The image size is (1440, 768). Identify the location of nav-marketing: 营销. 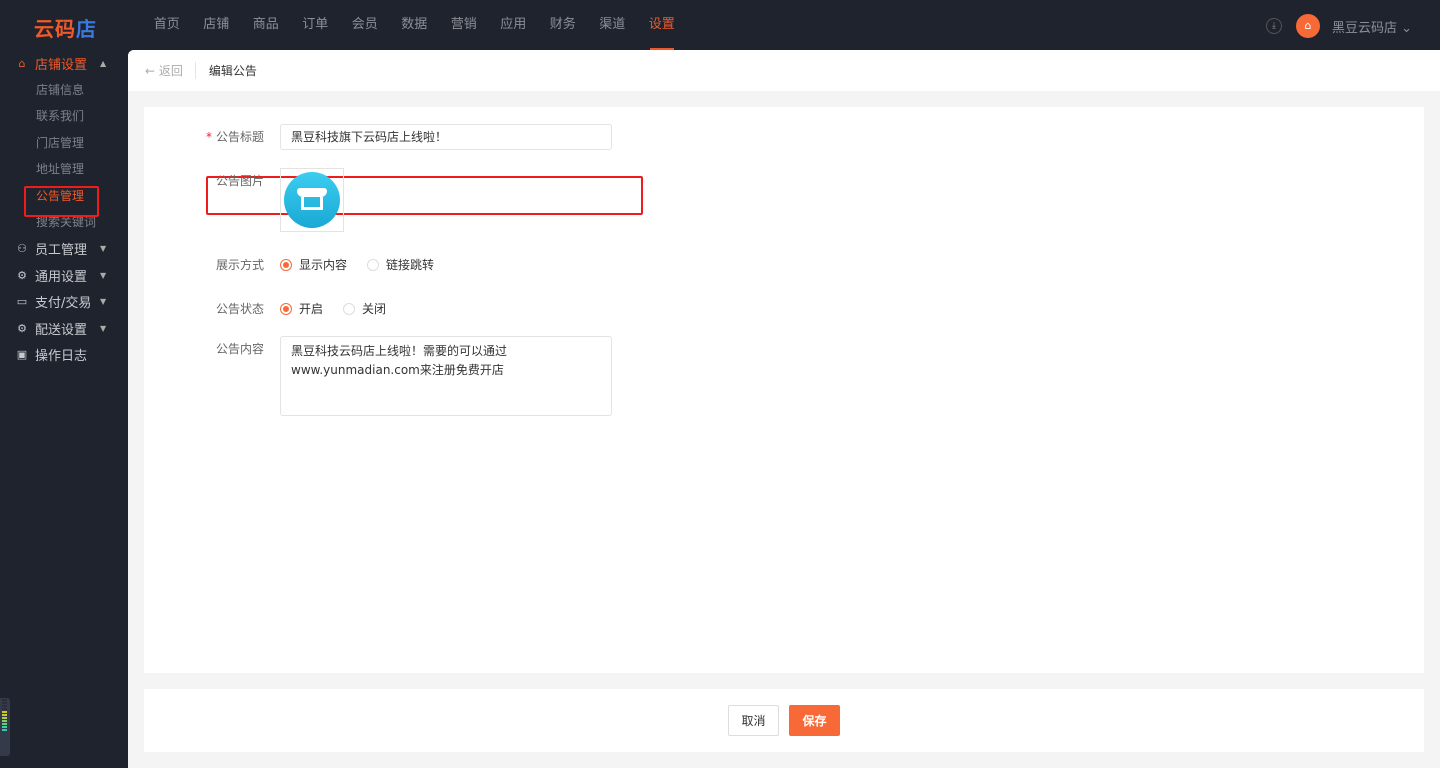
(464, 25).